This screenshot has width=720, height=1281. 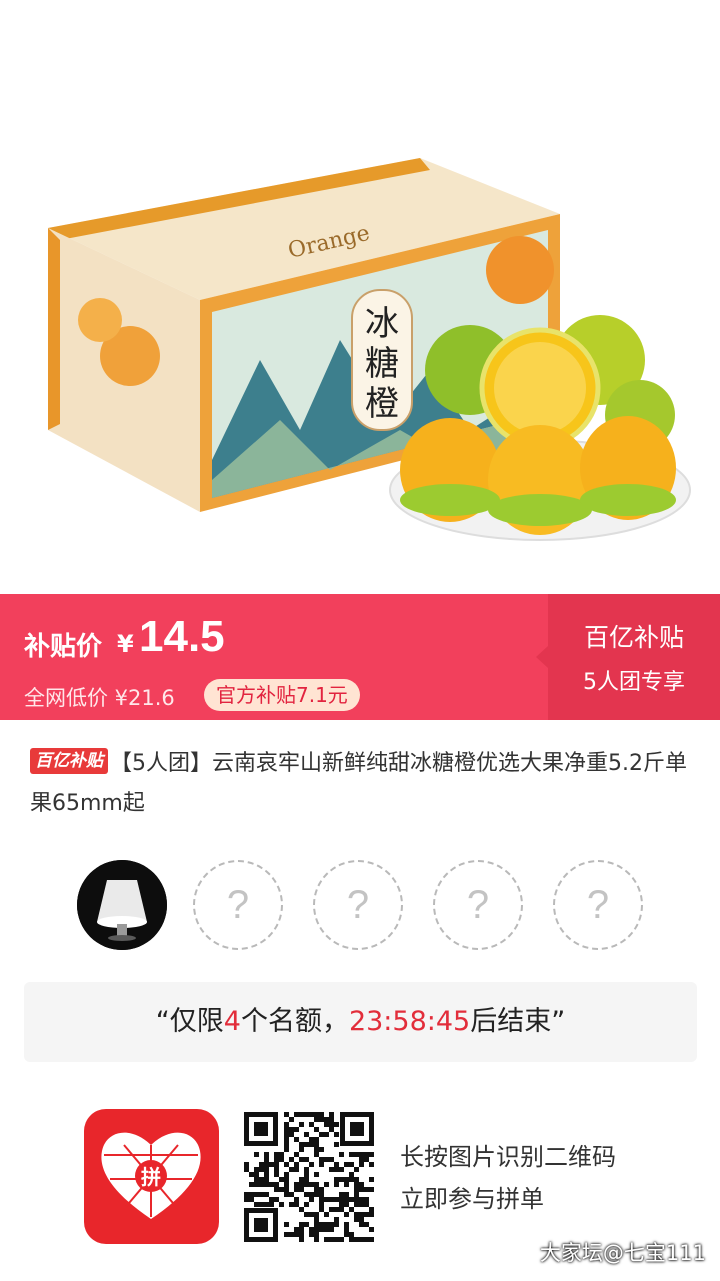 What do you see at coordinates (122, 905) in the screenshot?
I see `avatar` at bounding box center [122, 905].